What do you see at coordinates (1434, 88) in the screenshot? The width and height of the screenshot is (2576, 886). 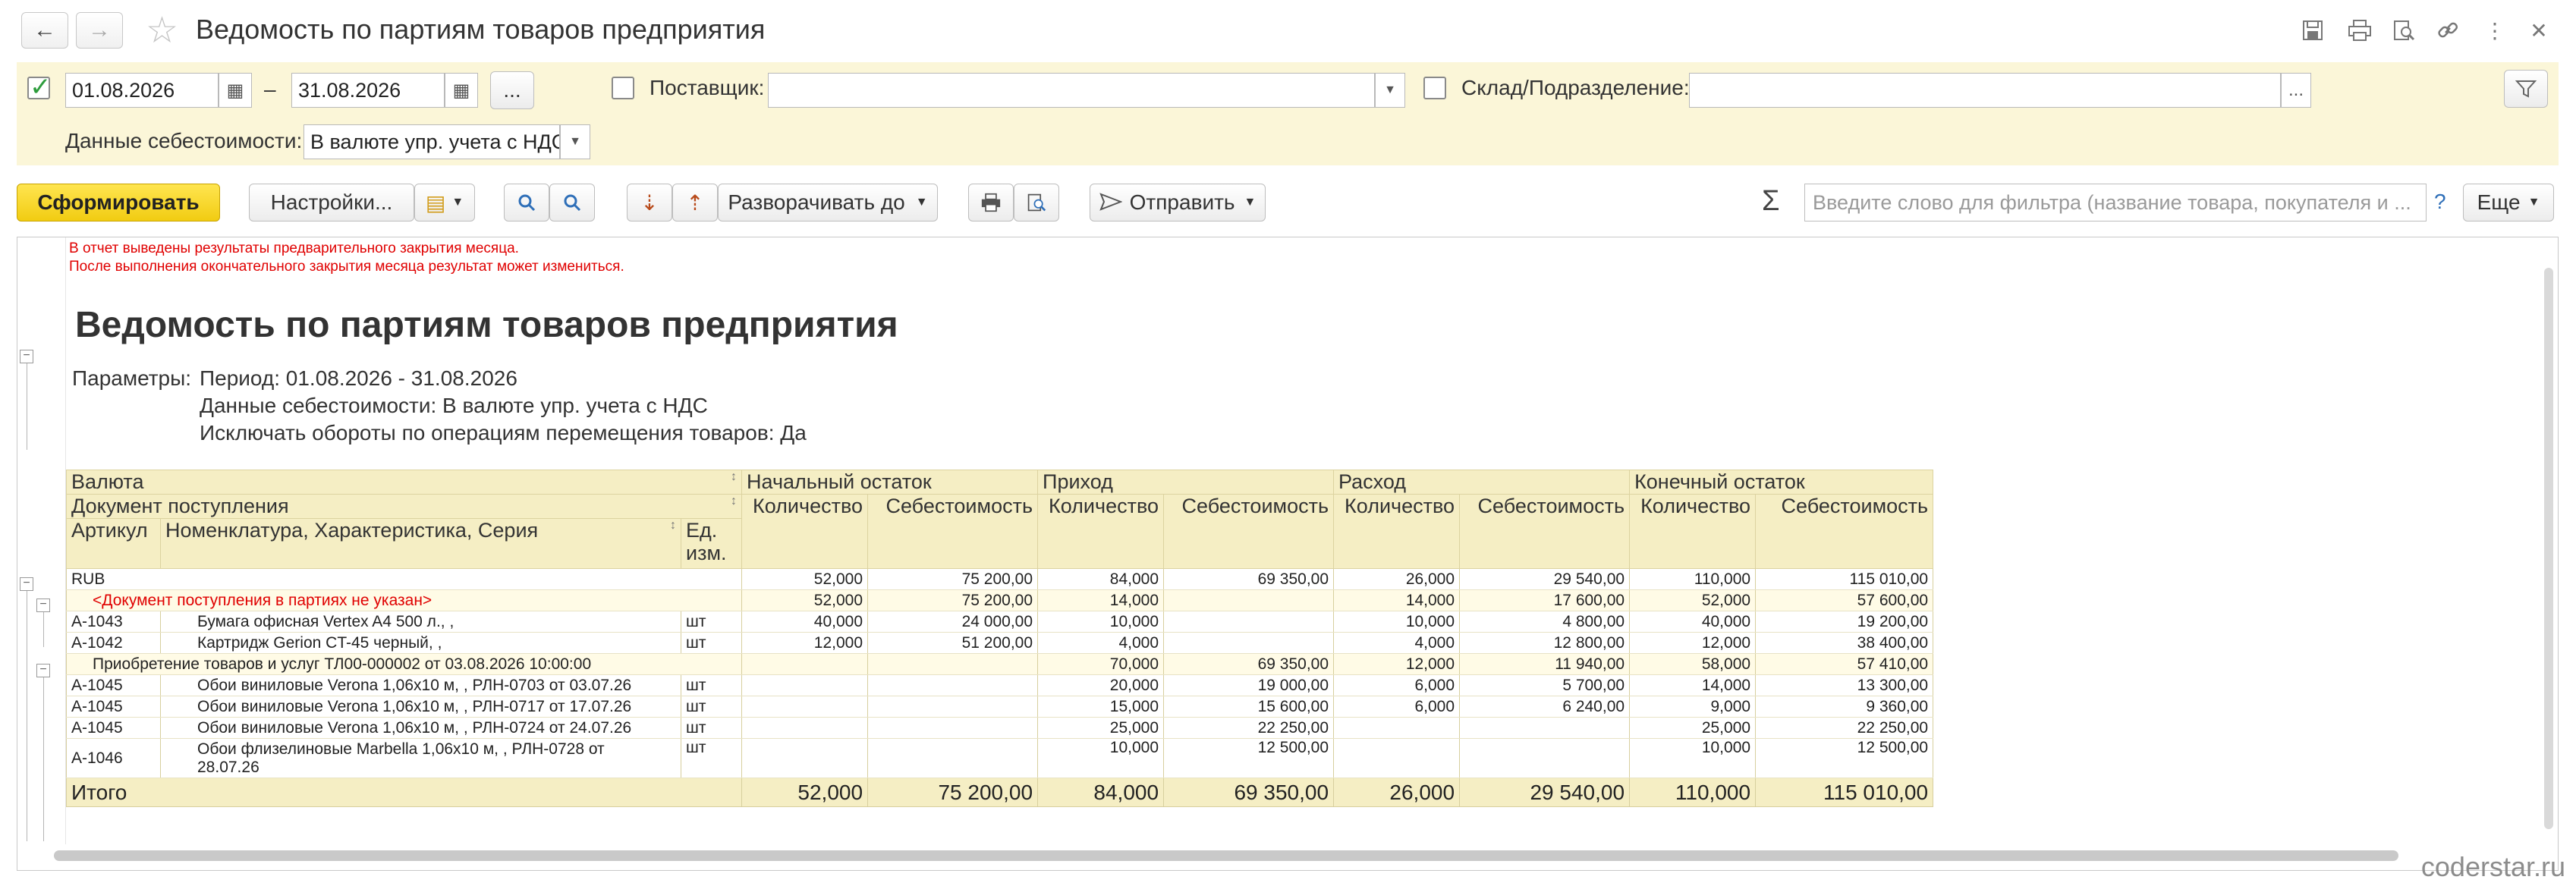 I see `warehouse-checkbox` at bounding box center [1434, 88].